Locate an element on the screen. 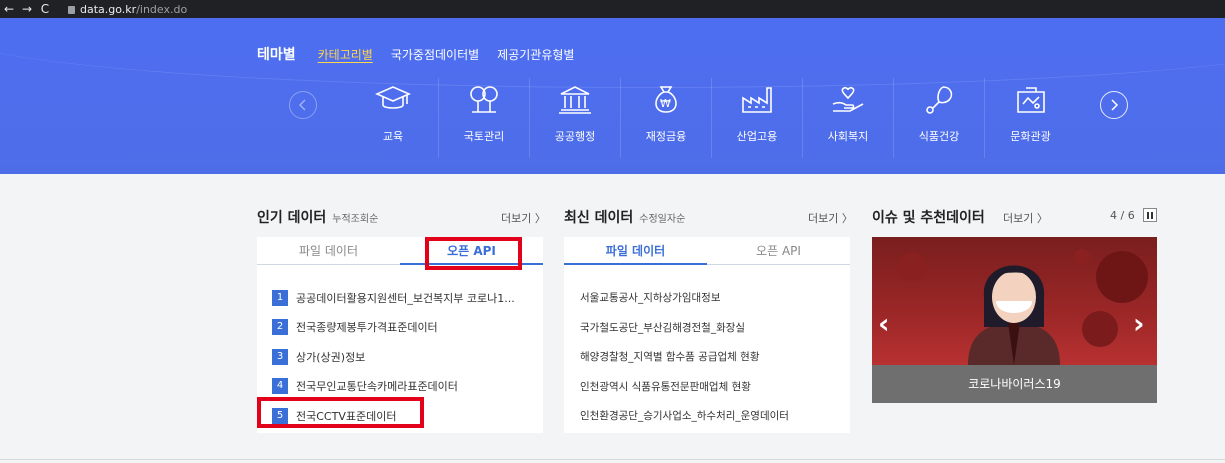 This screenshot has height=463, width=1225. issue-data-heading: 이슈 및 추천데이터 is located at coordinates (928, 217).